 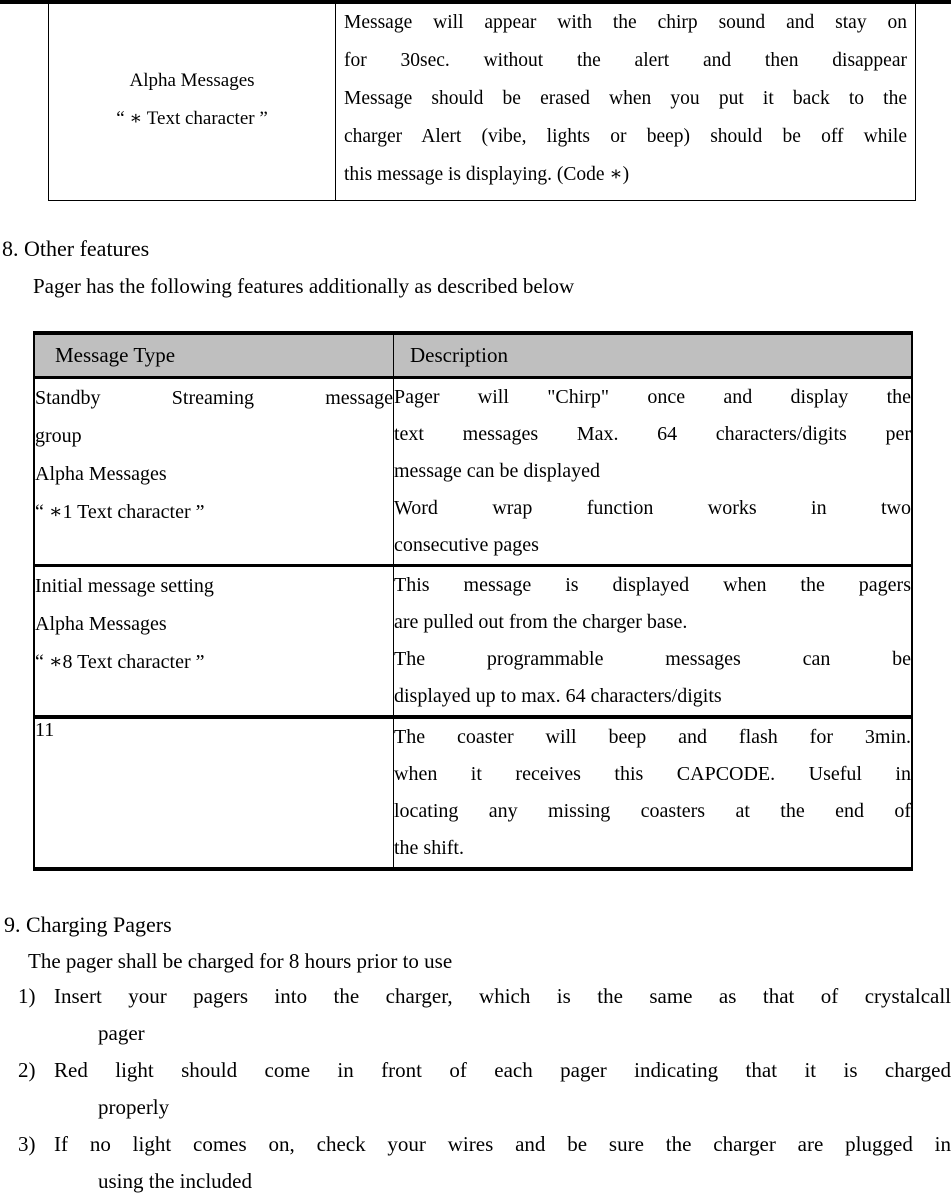 I want to click on alpha-messages-type-cell: Alpha Messages “ ∗ Text character ”, so click(x=192, y=100).